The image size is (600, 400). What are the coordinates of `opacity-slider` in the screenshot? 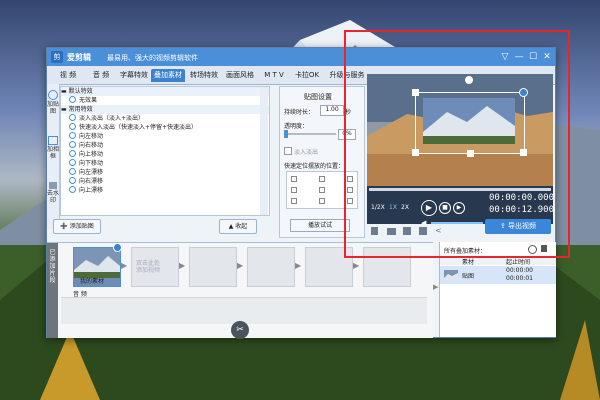 It's located at (310, 134).